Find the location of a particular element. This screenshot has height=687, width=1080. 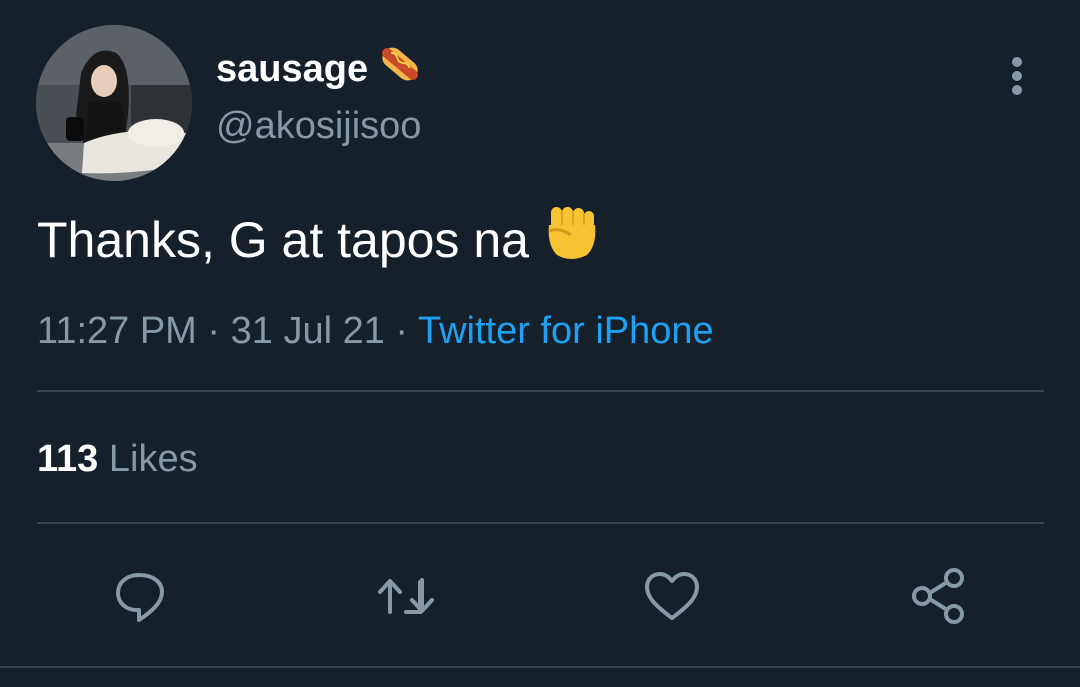

tweet-text-content: Thanks, G at tapos na is located at coordinates (283, 240).